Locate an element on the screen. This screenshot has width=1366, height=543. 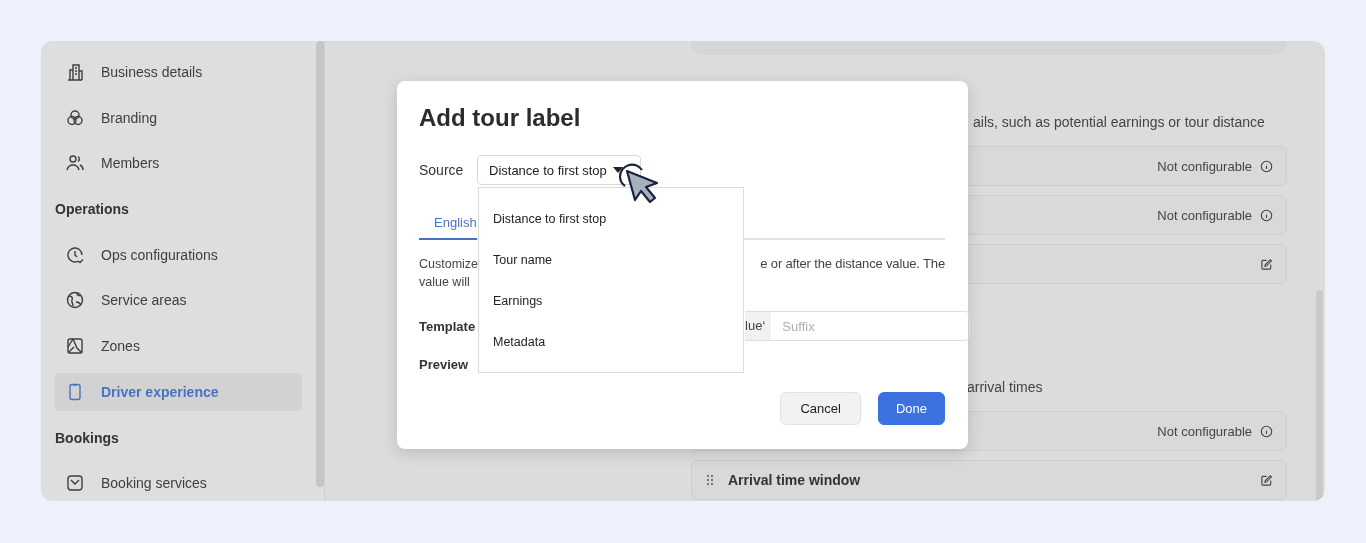
description-text: value will is located at coordinates (445, 282).